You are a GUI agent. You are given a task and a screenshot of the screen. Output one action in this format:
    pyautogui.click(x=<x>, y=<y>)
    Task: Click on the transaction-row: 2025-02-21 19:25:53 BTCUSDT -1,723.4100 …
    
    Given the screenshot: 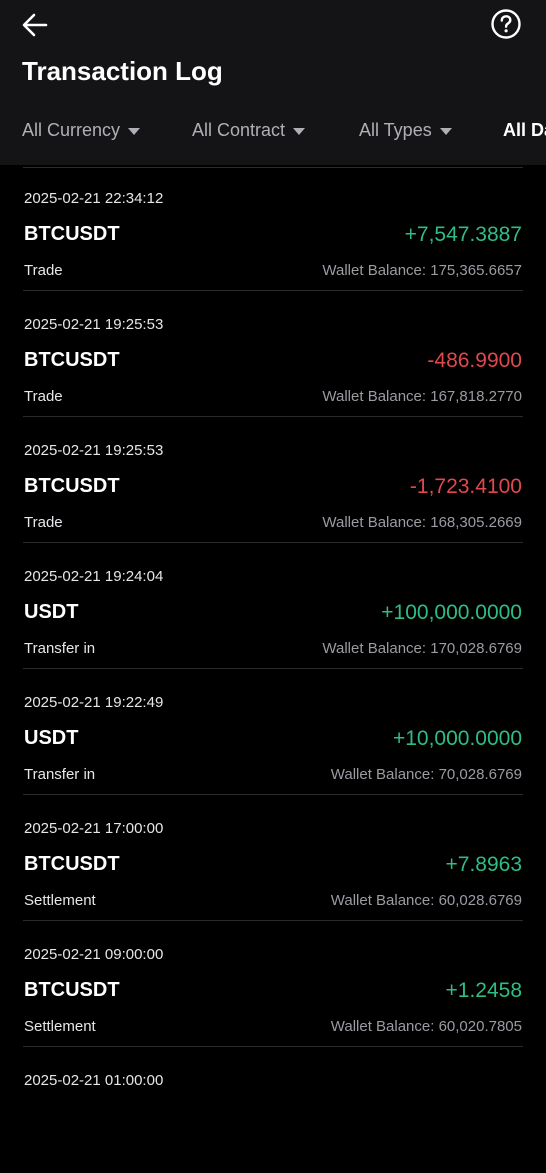 What is the action you would take?
    pyautogui.click(x=273, y=480)
    